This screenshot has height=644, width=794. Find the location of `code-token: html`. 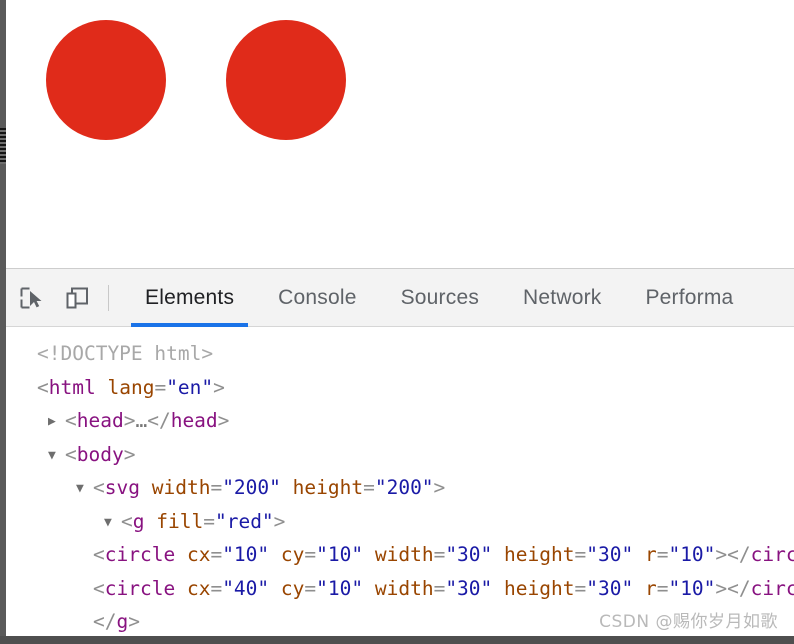

code-token: html is located at coordinates (72, 387).